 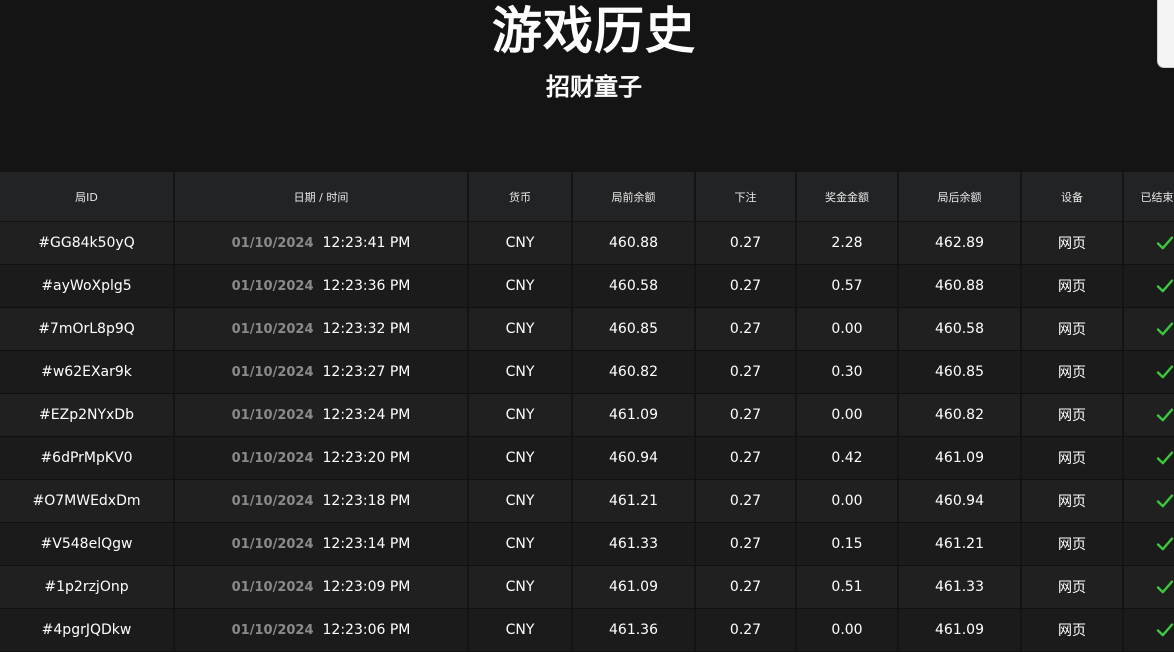 I want to click on round-time: 12:23:18 PM, so click(x=366, y=501).